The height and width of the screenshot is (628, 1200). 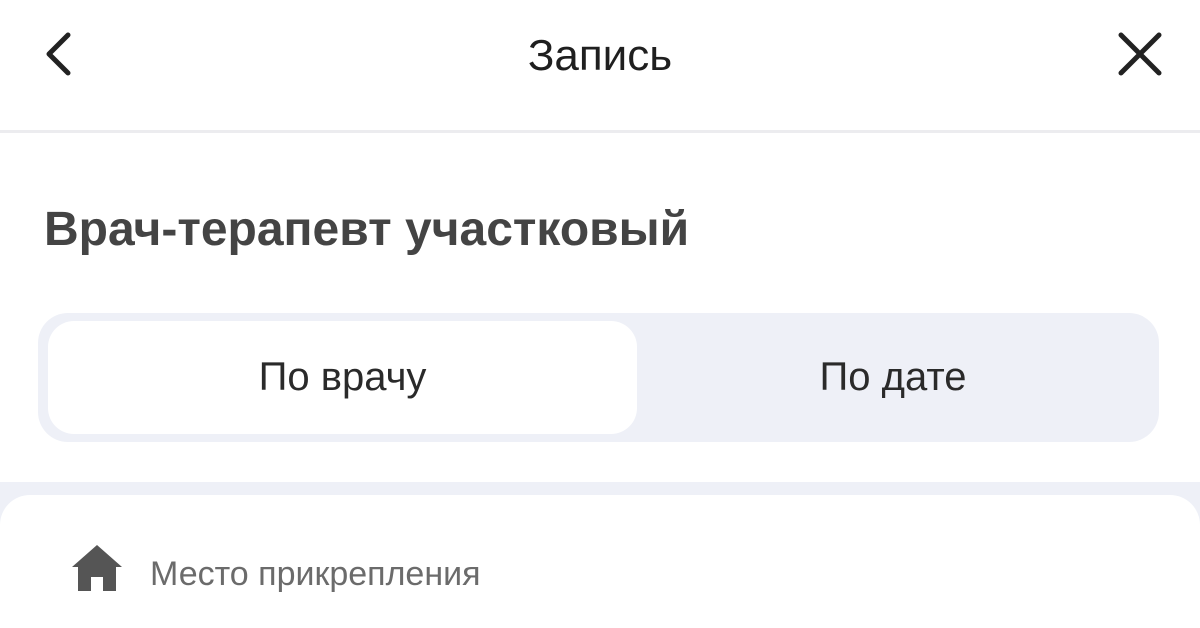 I want to click on home-icon, so click(x=97, y=568).